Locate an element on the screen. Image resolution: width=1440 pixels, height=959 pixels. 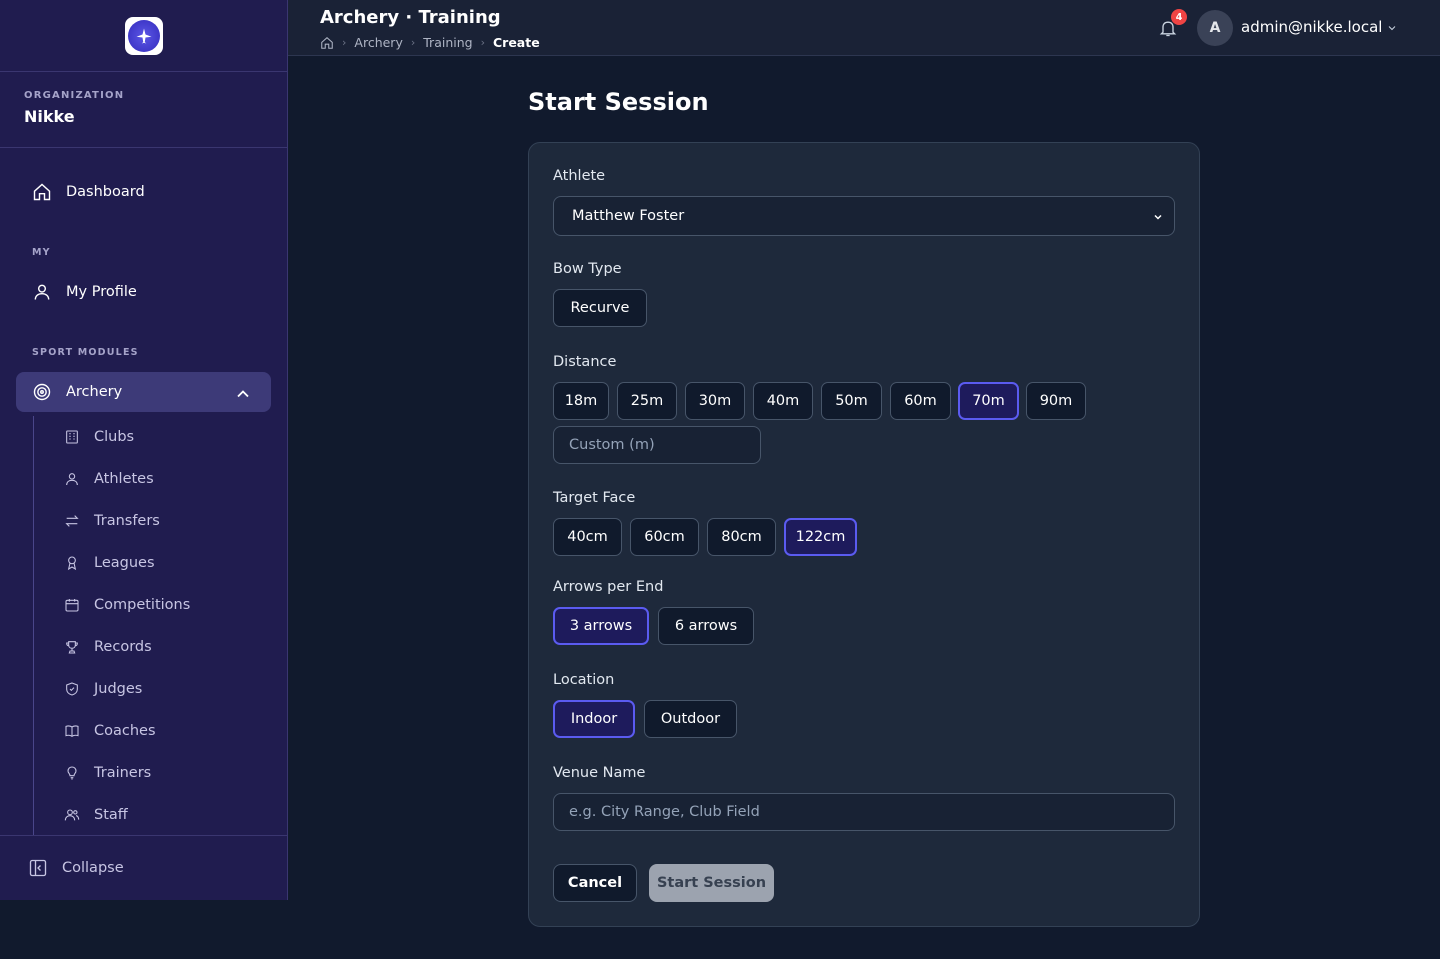
sidebar-item-archery: Archery is located at coordinates (143, 392).